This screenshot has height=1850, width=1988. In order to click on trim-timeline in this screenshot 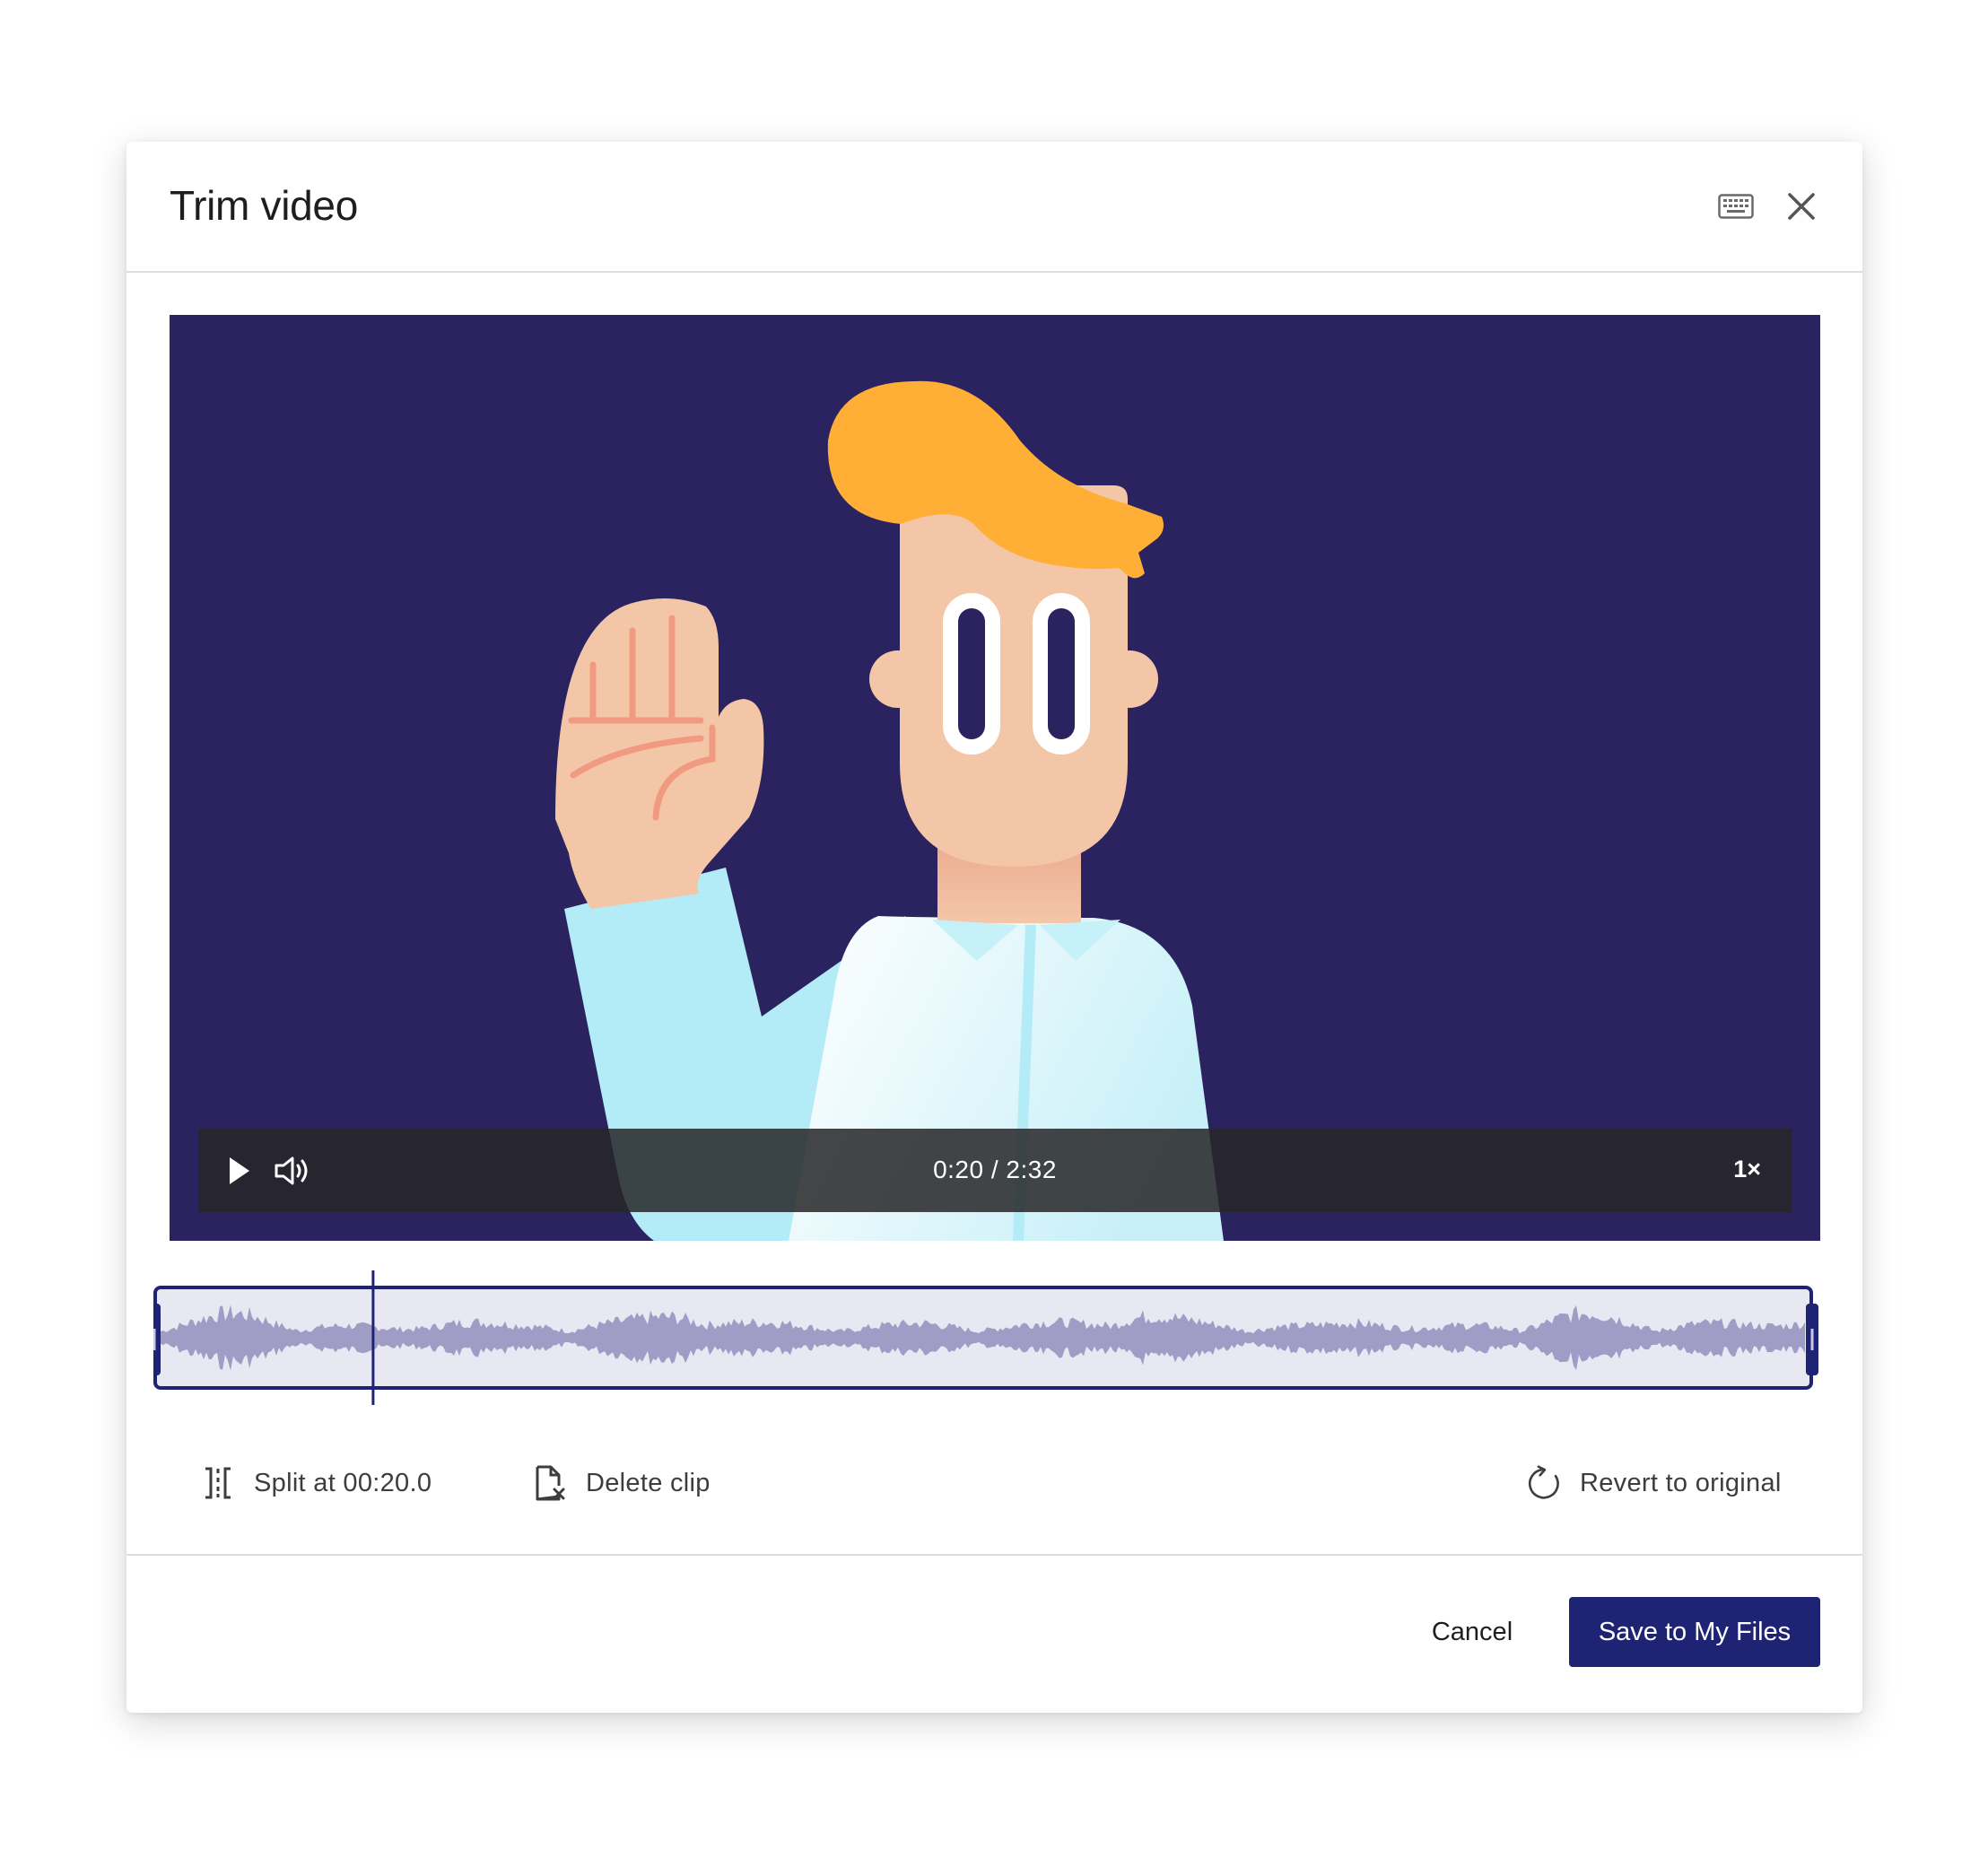, I will do `click(994, 1340)`.